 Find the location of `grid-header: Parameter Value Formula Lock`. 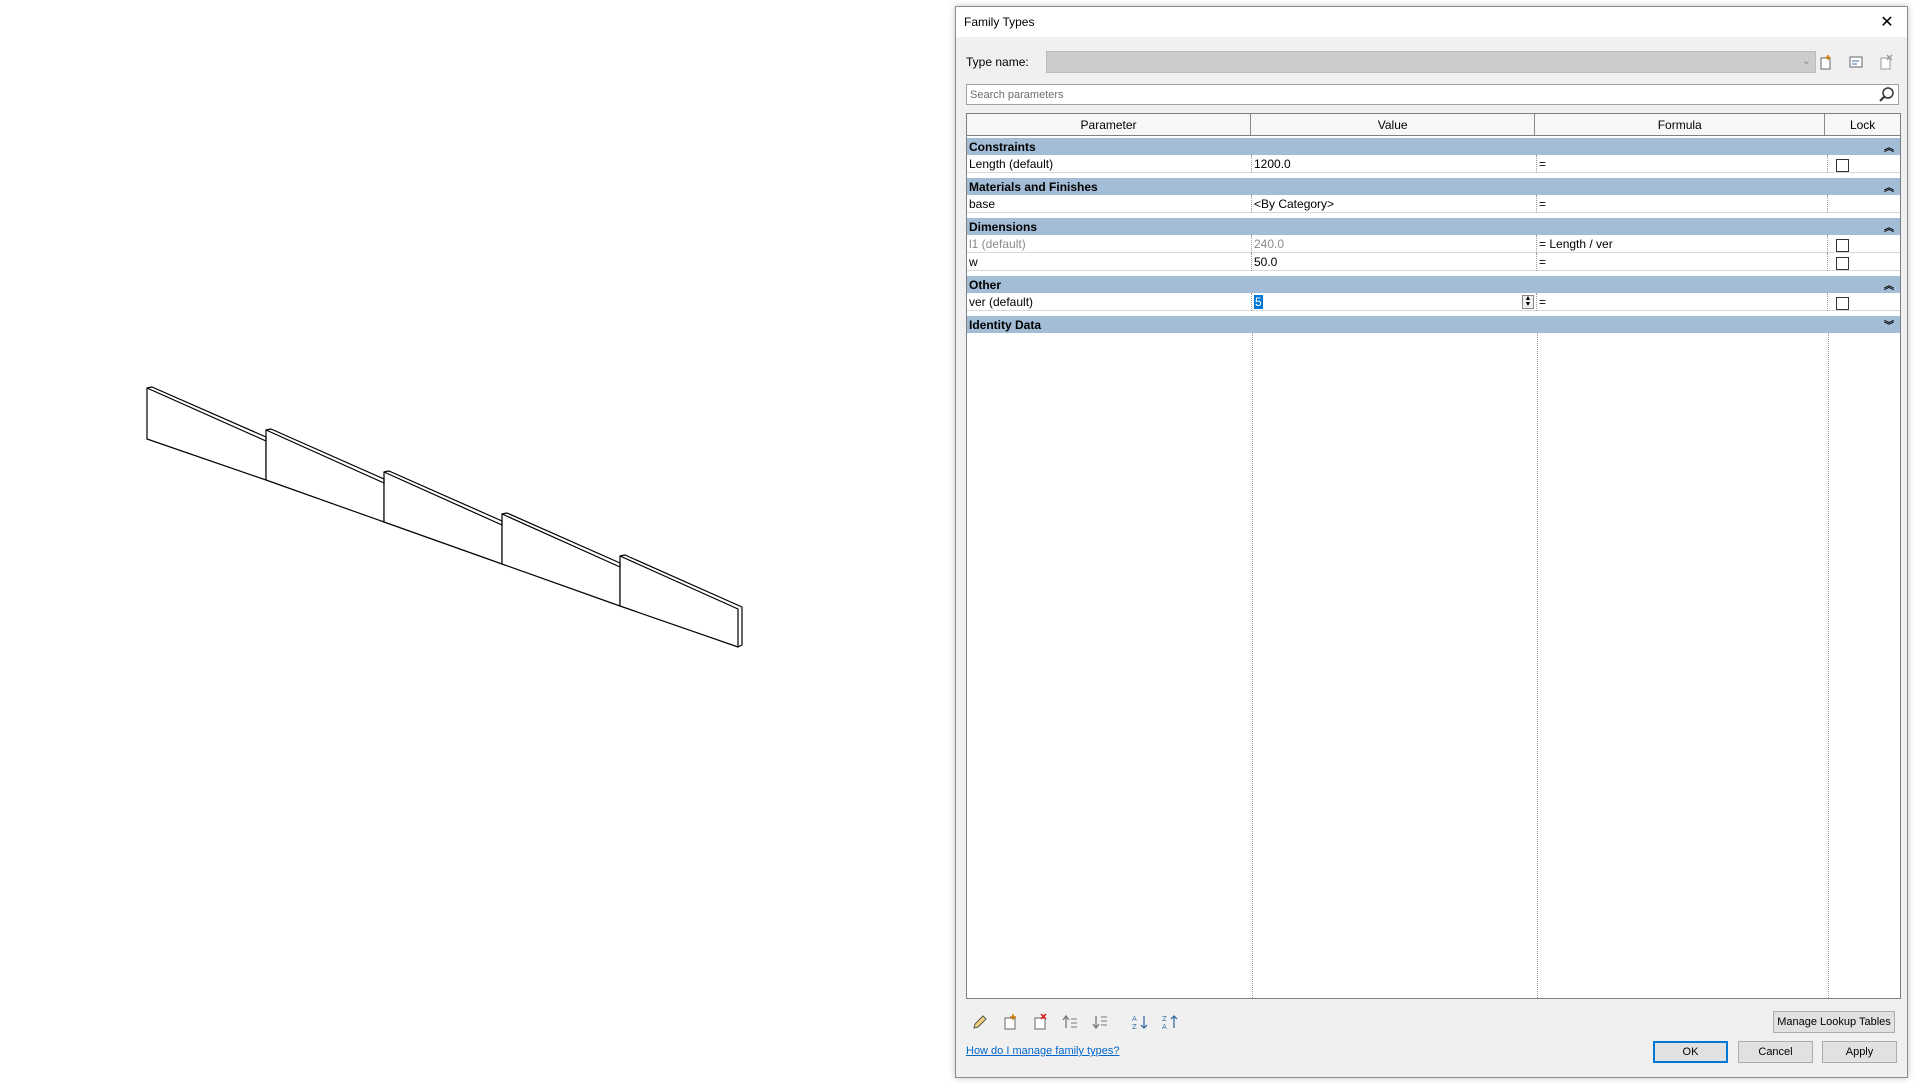

grid-header: Parameter Value Formula Lock is located at coordinates (1433, 125).